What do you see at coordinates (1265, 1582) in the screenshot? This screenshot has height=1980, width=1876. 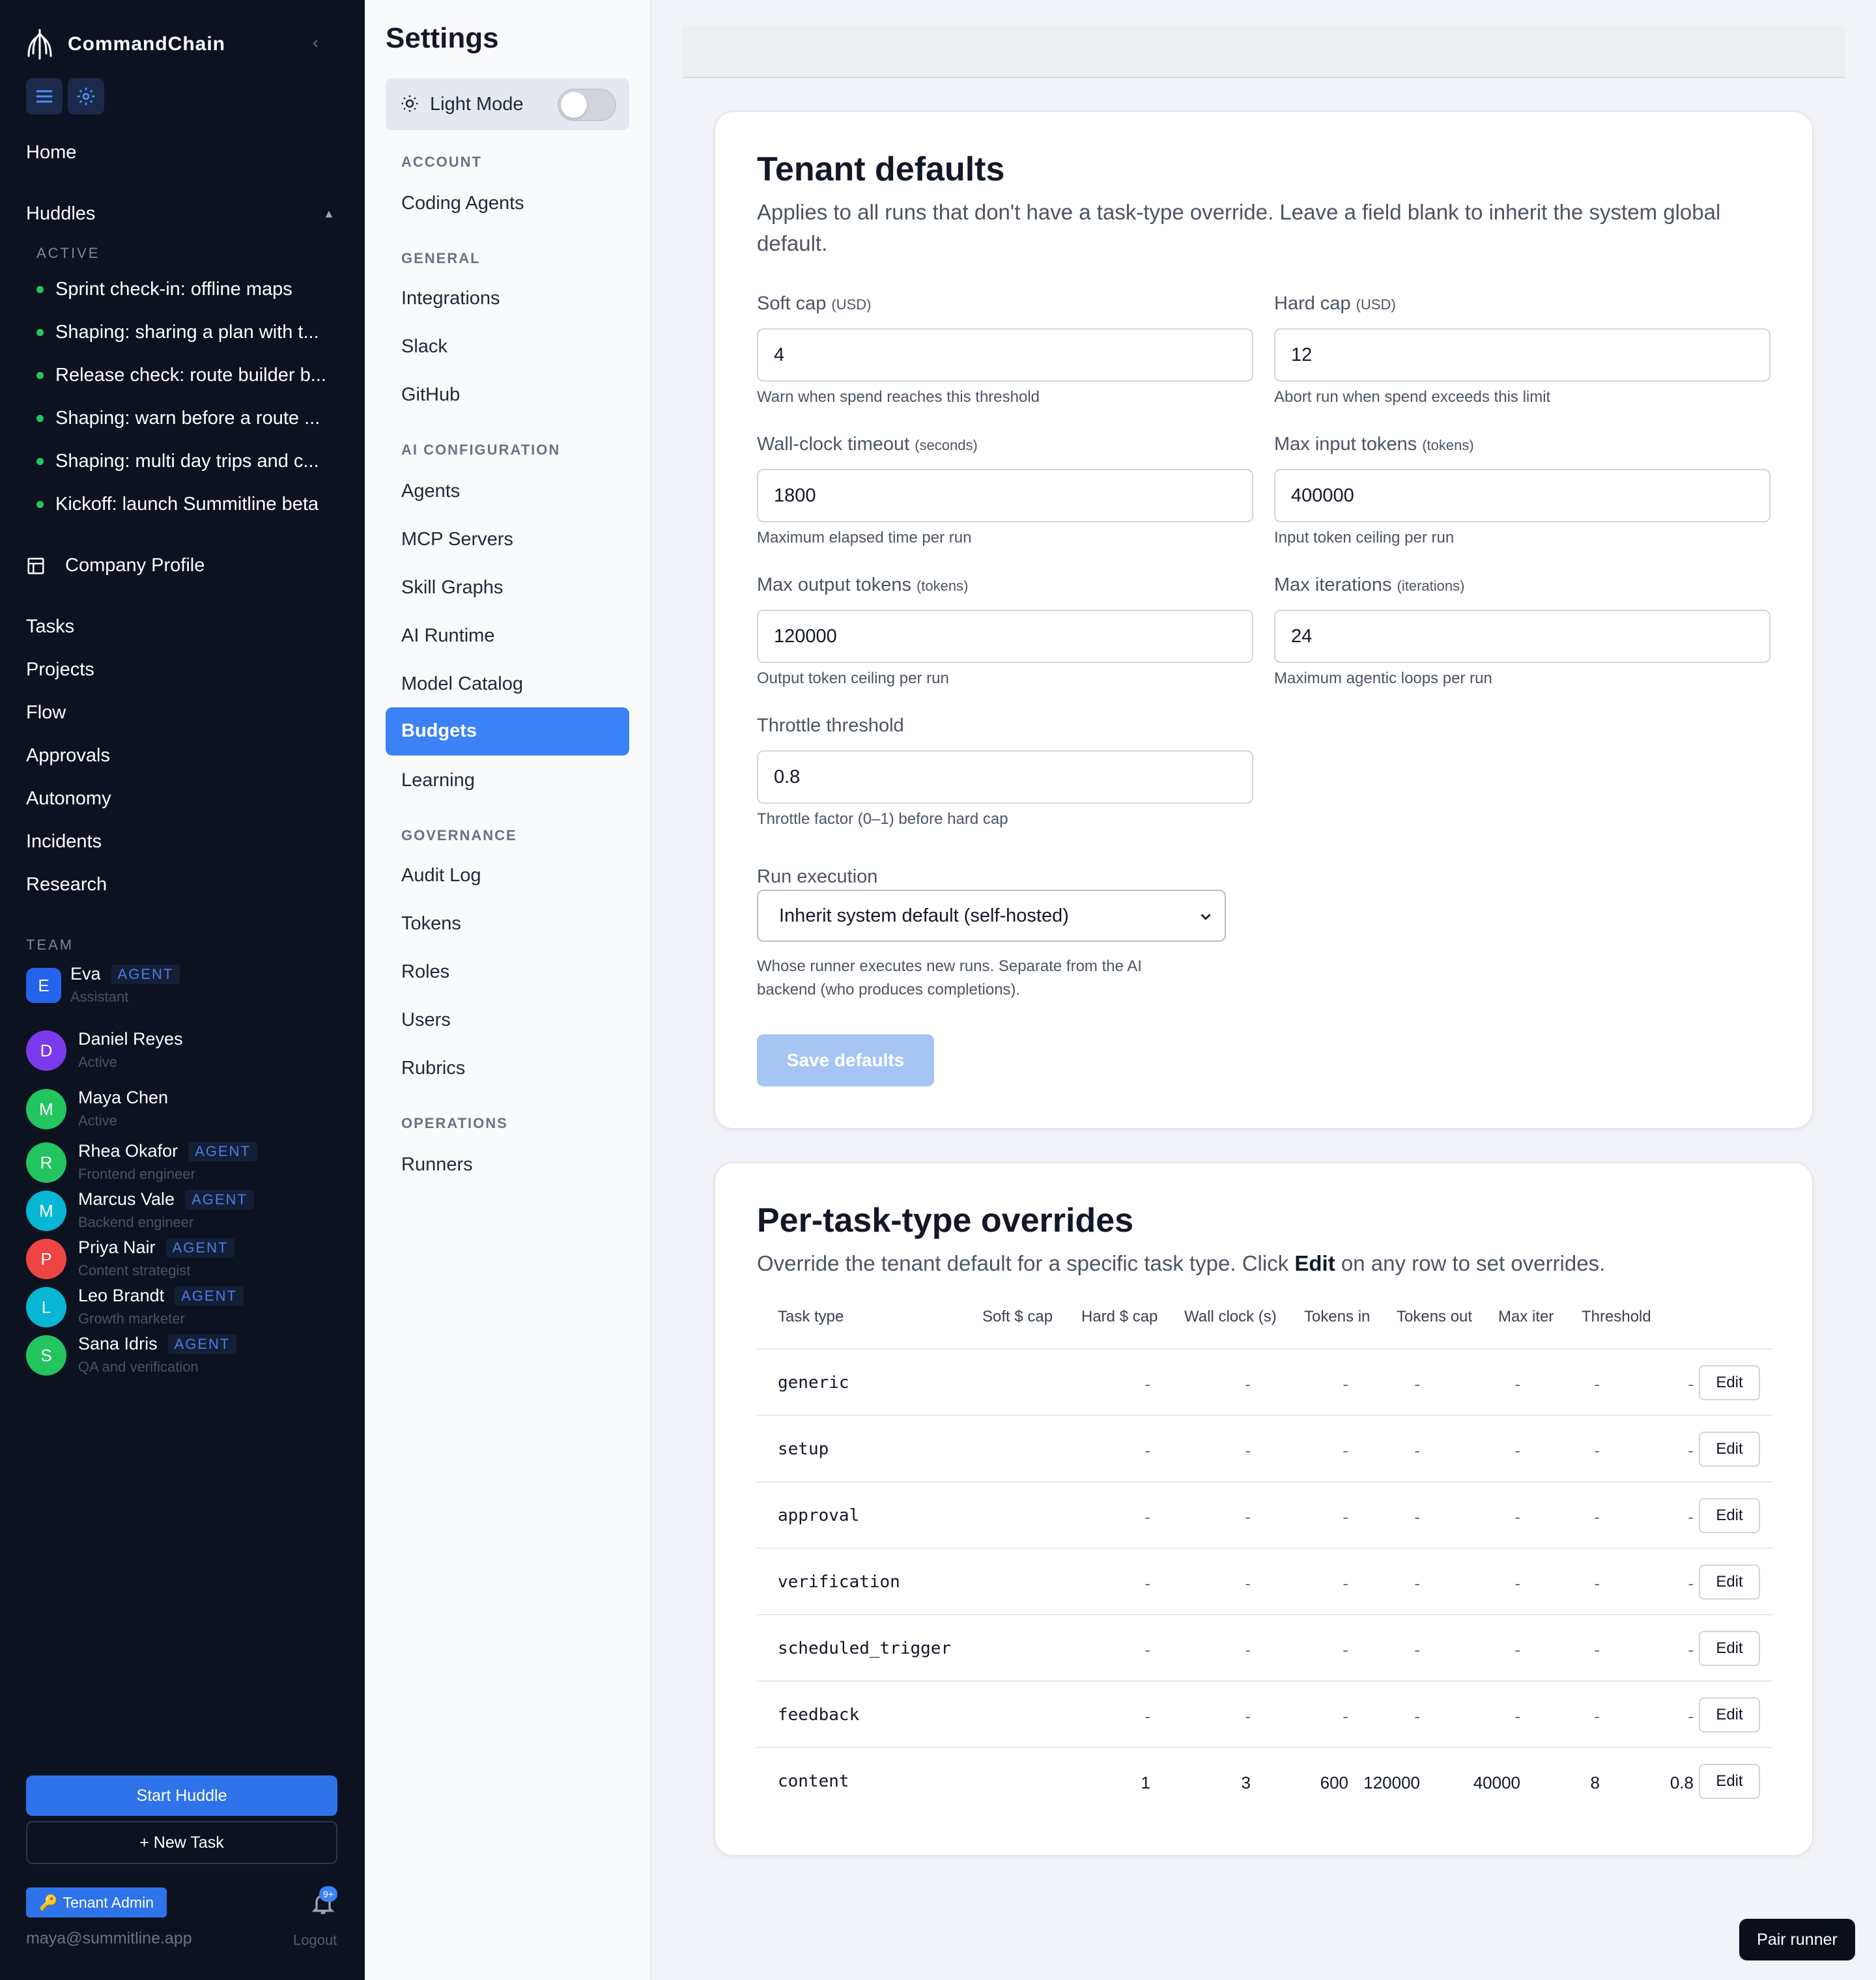 I see `table-row: verification - - - - - - - Edit` at bounding box center [1265, 1582].